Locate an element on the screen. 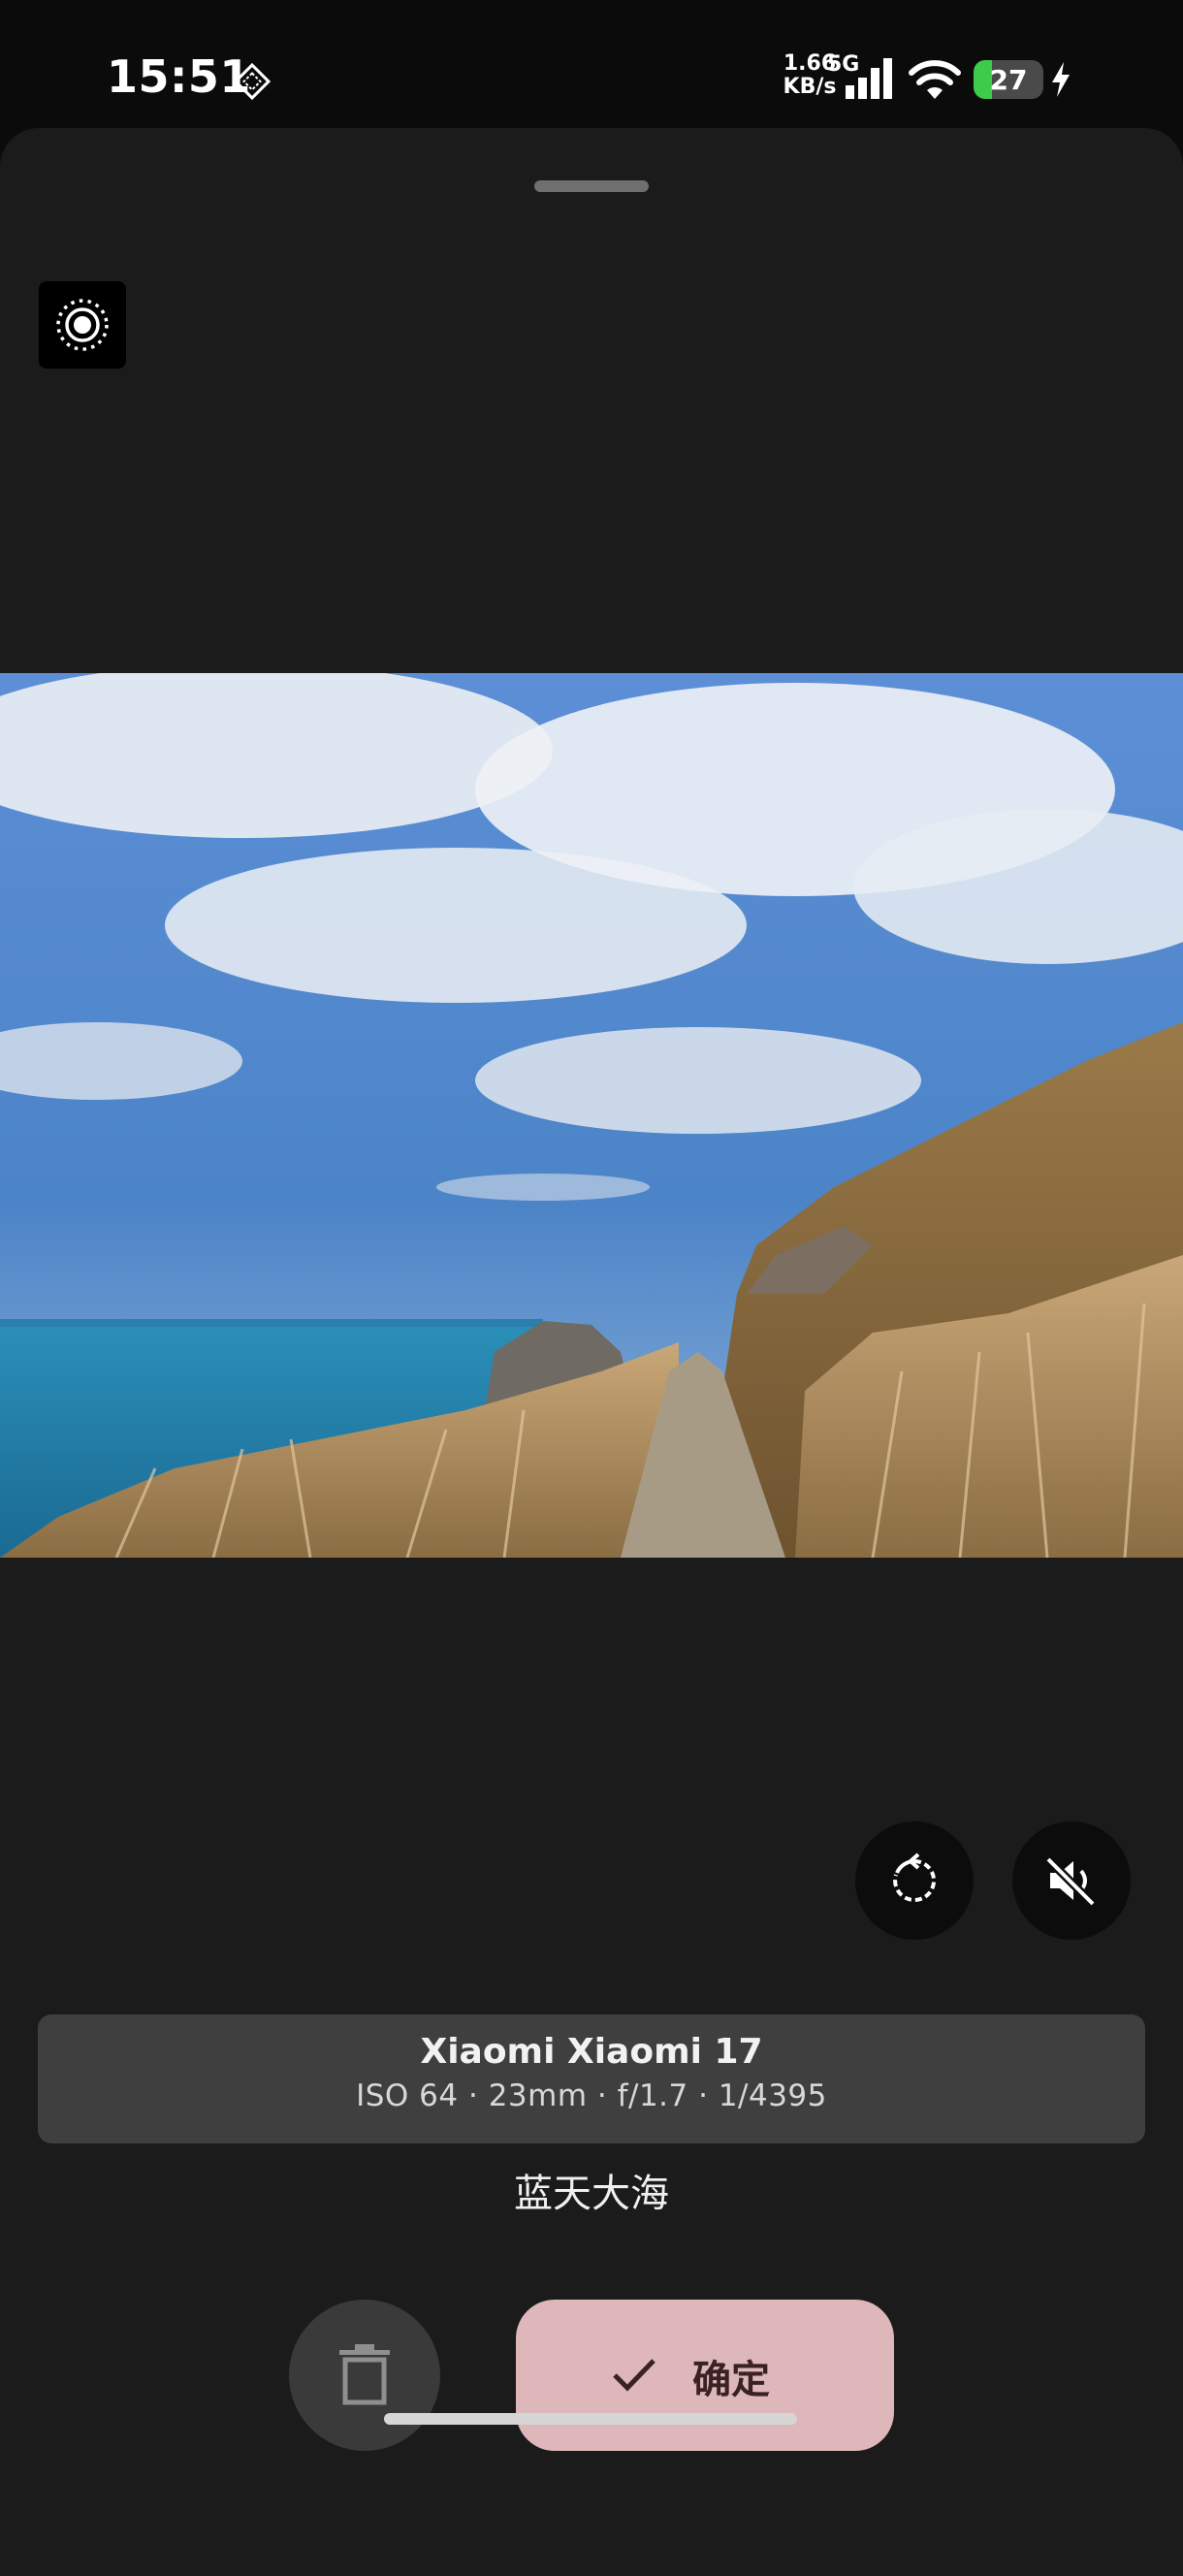 This screenshot has width=1183, height=2576. live-photo-settings-icon is located at coordinates (82, 325).